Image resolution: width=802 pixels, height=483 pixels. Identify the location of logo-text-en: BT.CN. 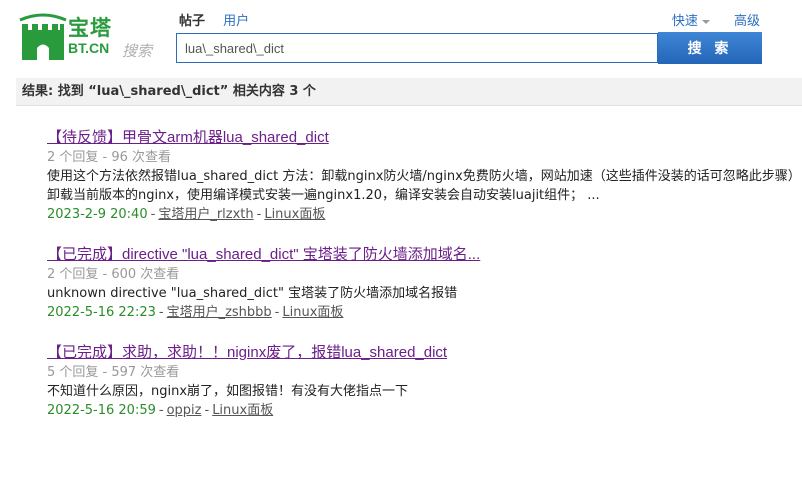
(89, 48).